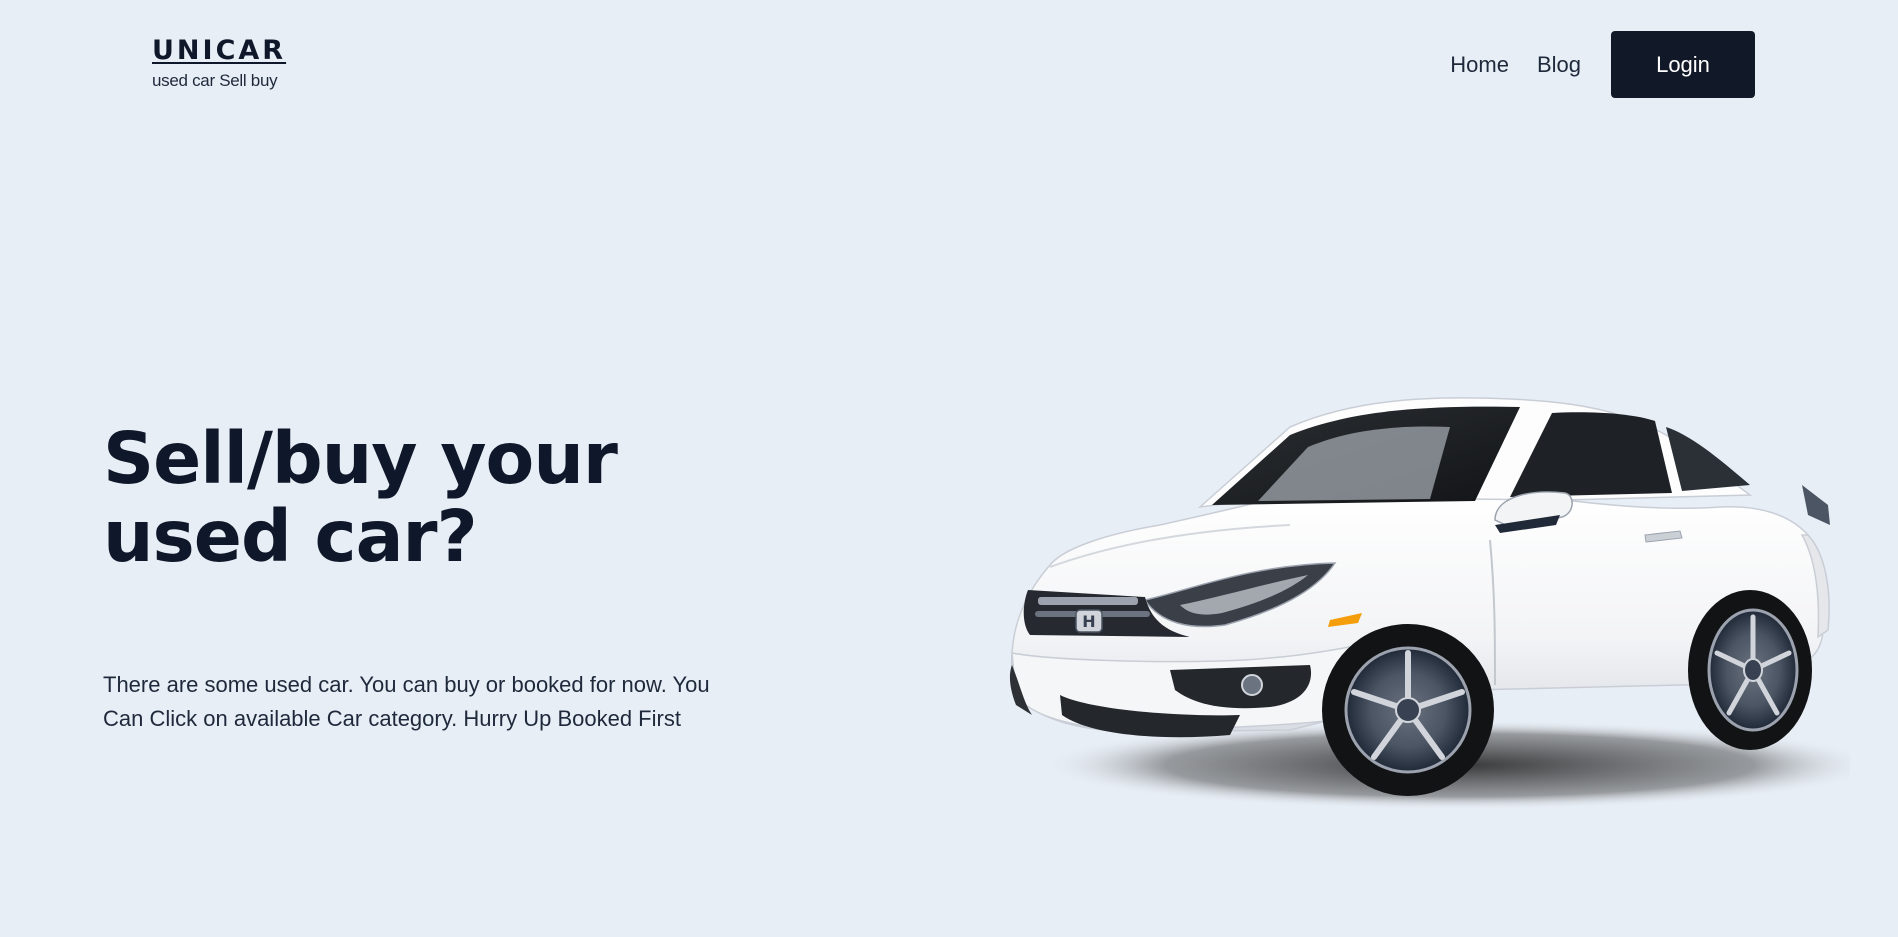  Describe the element at coordinates (1816, 505) in the screenshot. I see `car-taillight` at that location.